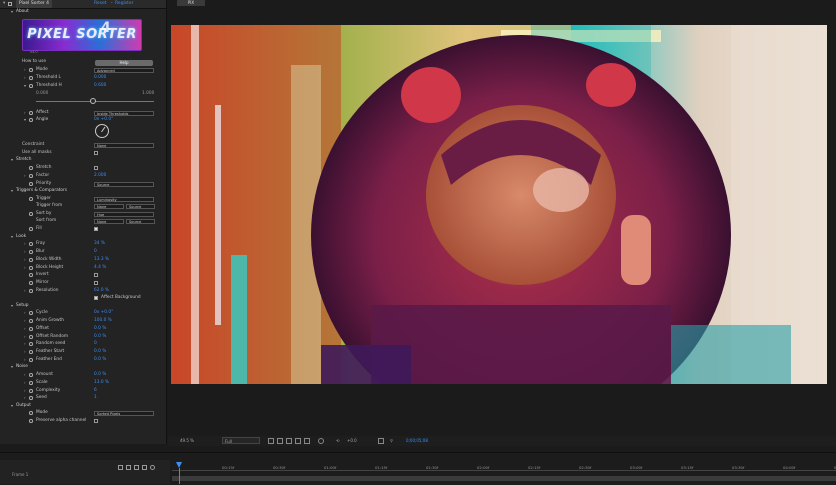  What do you see at coordinates (337, 440) in the screenshot?
I see `exposure-reset-icon: ⟲` at bounding box center [337, 440].